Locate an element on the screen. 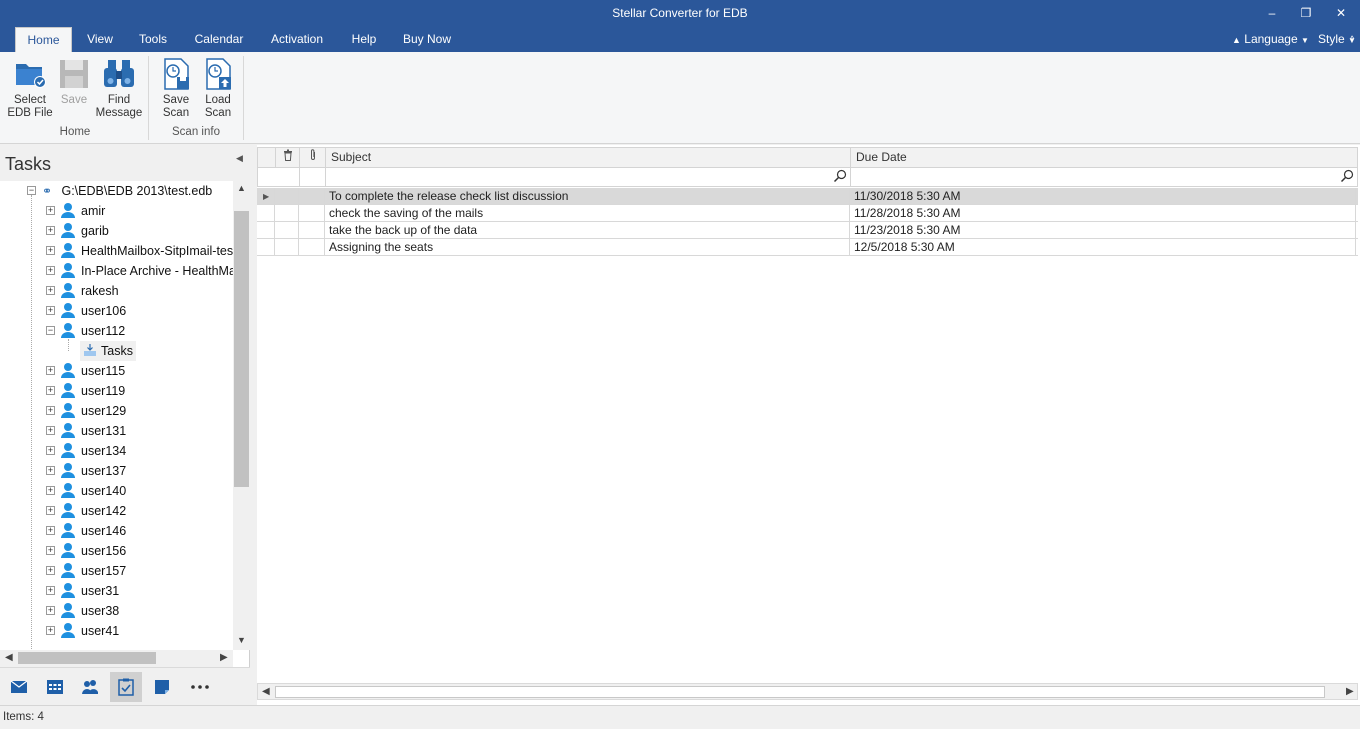 This screenshot has height=729, width=1360. save-button: Save is located at coordinates (74, 82).